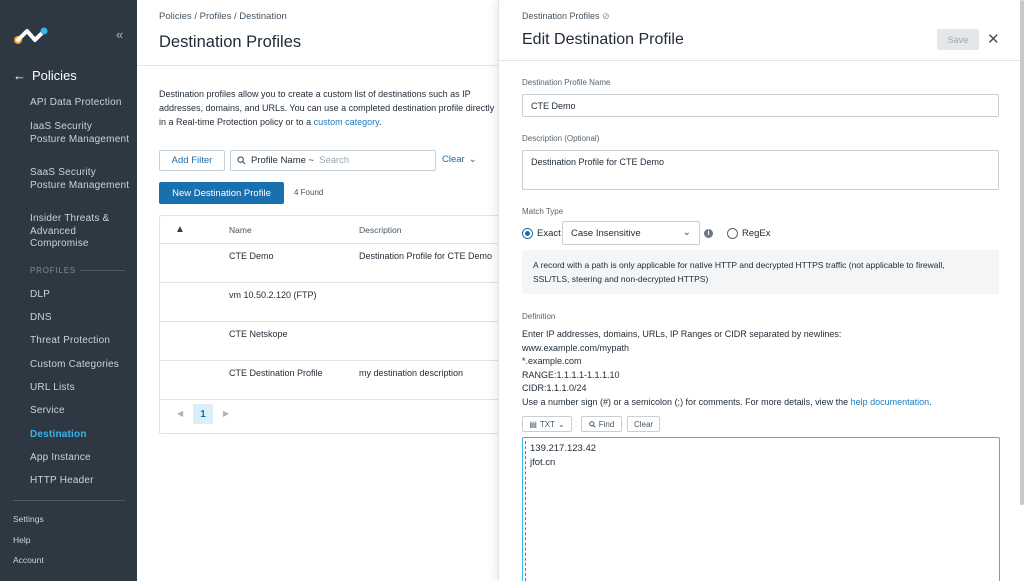 This screenshot has height=581, width=1024. What do you see at coordinates (240, 230) in the screenshot?
I see `column-name: Name` at bounding box center [240, 230].